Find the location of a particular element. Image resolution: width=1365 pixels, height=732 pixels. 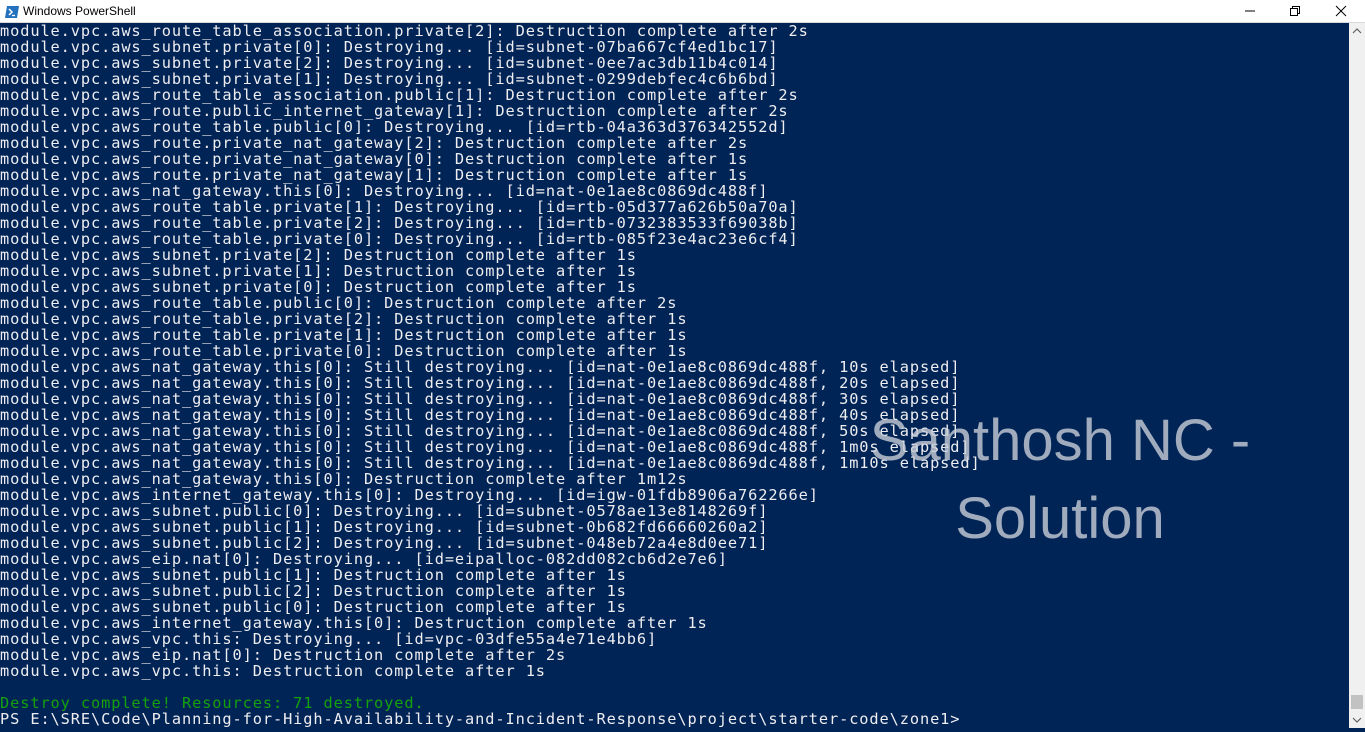

close-icon is located at coordinates (1341, 11).